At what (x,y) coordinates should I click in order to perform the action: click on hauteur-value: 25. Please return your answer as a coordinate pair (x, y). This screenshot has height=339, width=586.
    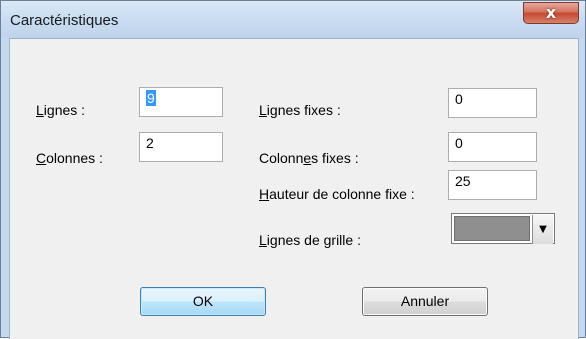
    Looking at the image, I should click on (463, 181).